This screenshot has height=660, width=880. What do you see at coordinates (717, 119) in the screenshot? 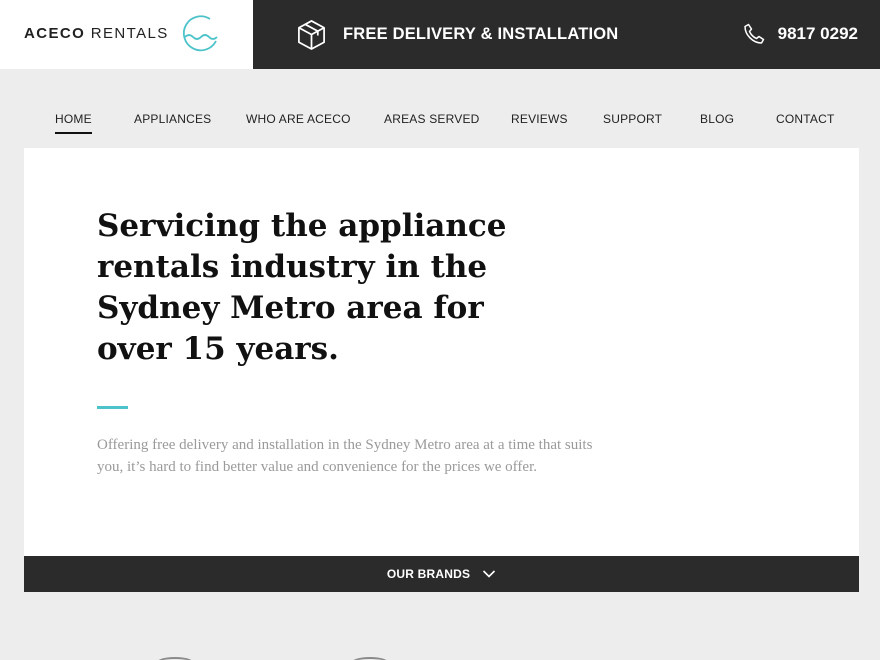
I see `nav-item-blog: BLOG` at bounding box center [717, 119].